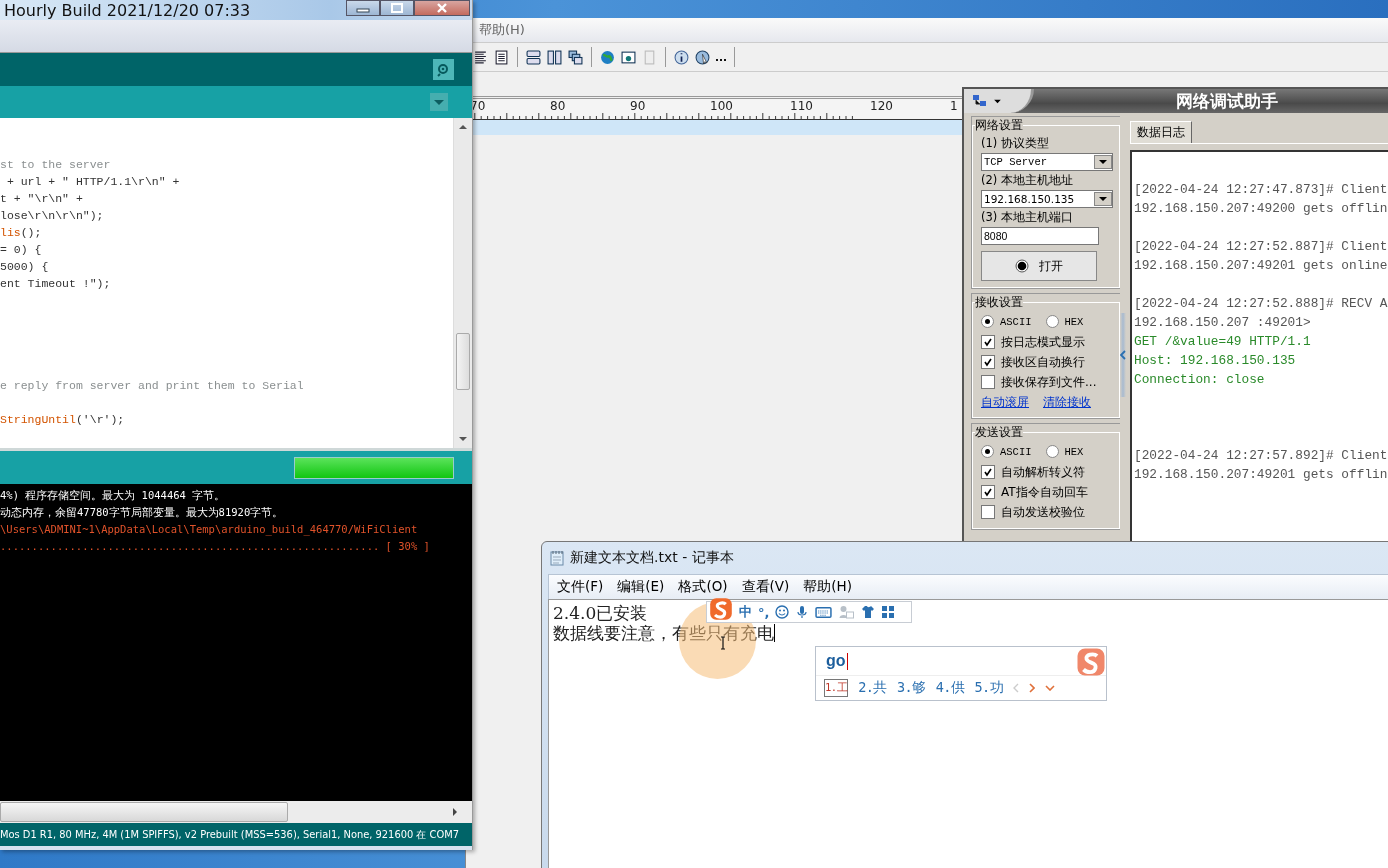  I want to click on checkbox-option: 自动解析转义符, so click(1047, 472).